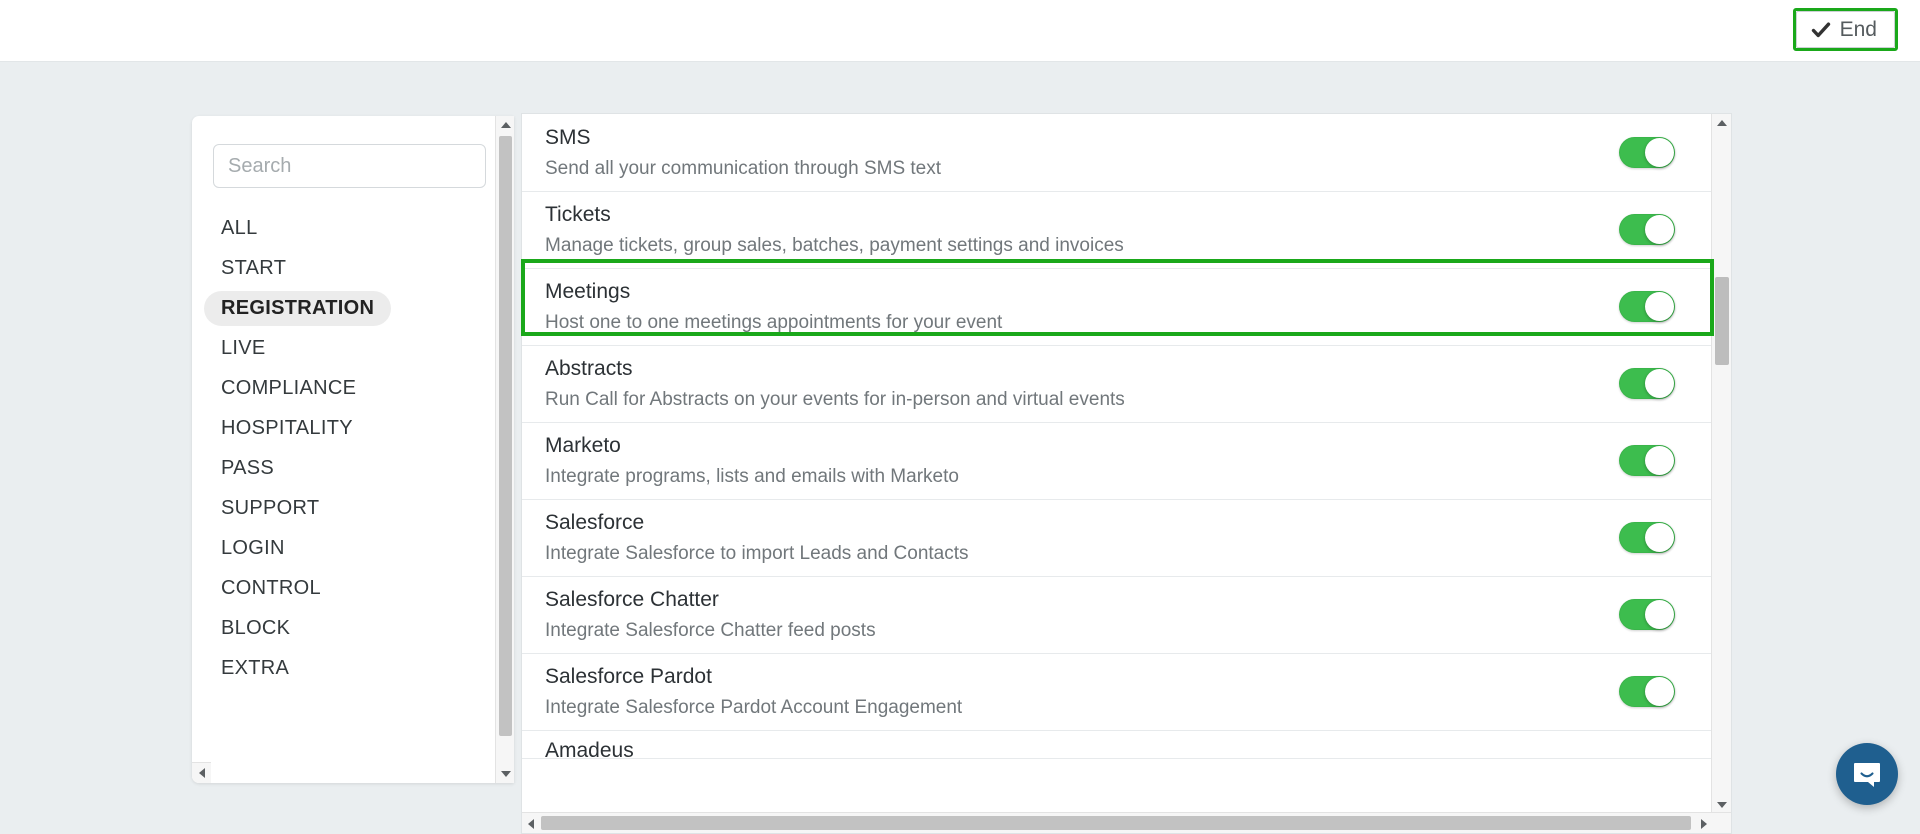  Describe the element at coordinates (505, 125) in the screenshot. I see `scroll-up-arrow-icon` at that location.